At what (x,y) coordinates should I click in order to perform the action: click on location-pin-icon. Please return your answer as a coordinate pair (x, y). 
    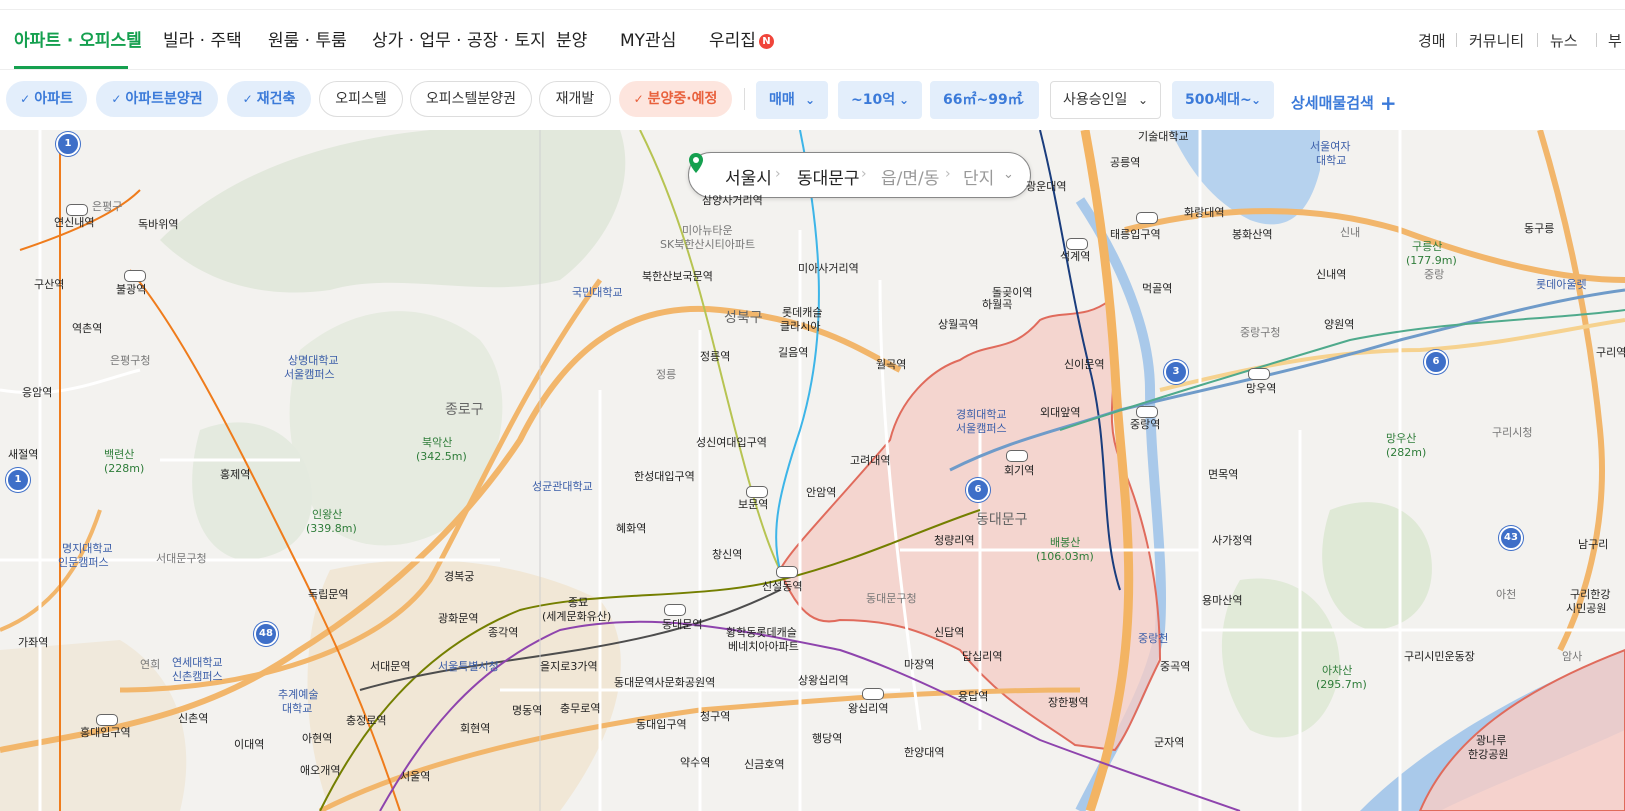
    Looking at the image, I should click on (696, 163).